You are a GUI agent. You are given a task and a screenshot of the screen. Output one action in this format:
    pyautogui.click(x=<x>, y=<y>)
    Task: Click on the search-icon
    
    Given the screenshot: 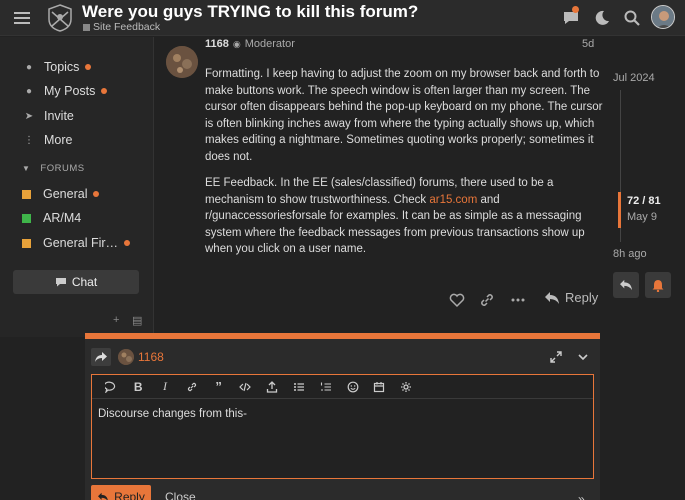 What is the action you would take?
    pyautogui.click(x=632, y=18)
    